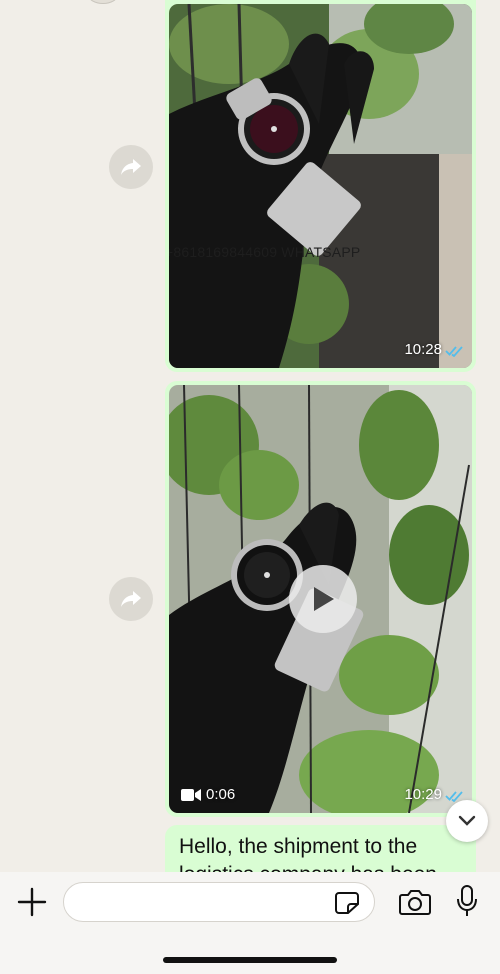  I want to click on plus-icon, so click(32, 902).